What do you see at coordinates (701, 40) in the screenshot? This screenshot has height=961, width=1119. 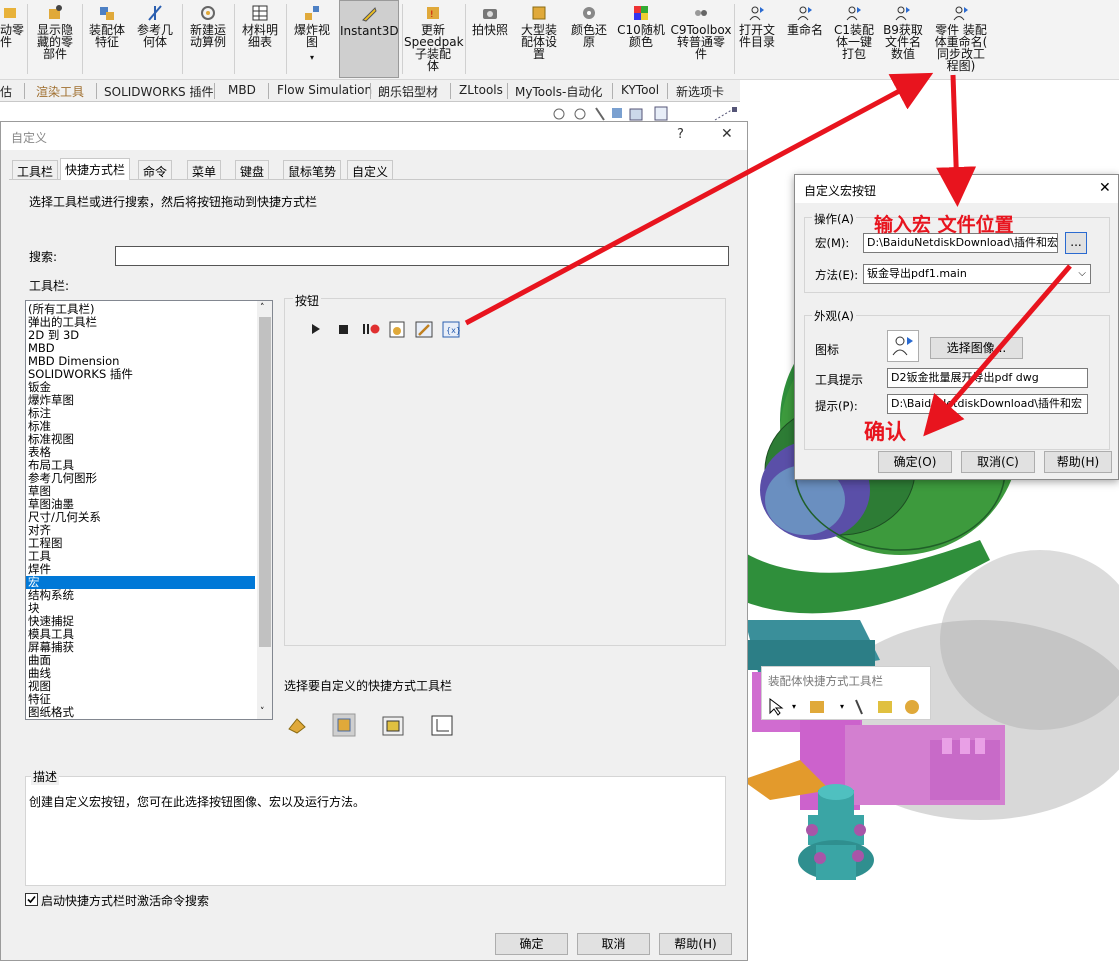 I see `ribbon-item-c9toolbox: C9Toolbox 转普通零 件` at bounding box center [701, 40].